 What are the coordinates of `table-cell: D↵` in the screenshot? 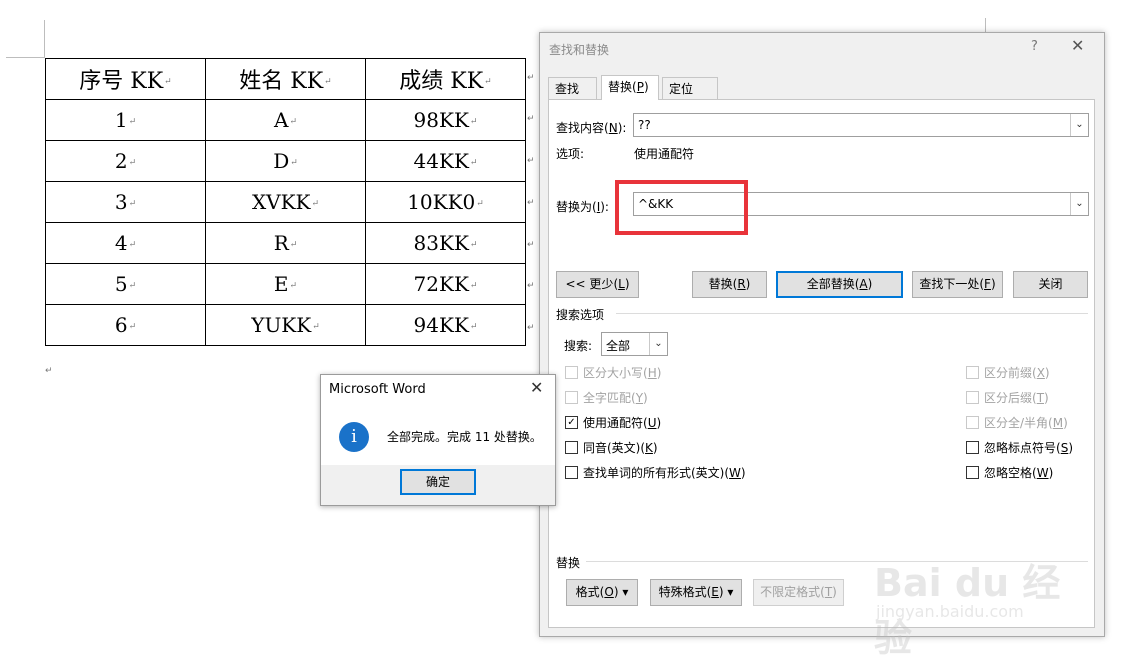 It's located at (285, 161).